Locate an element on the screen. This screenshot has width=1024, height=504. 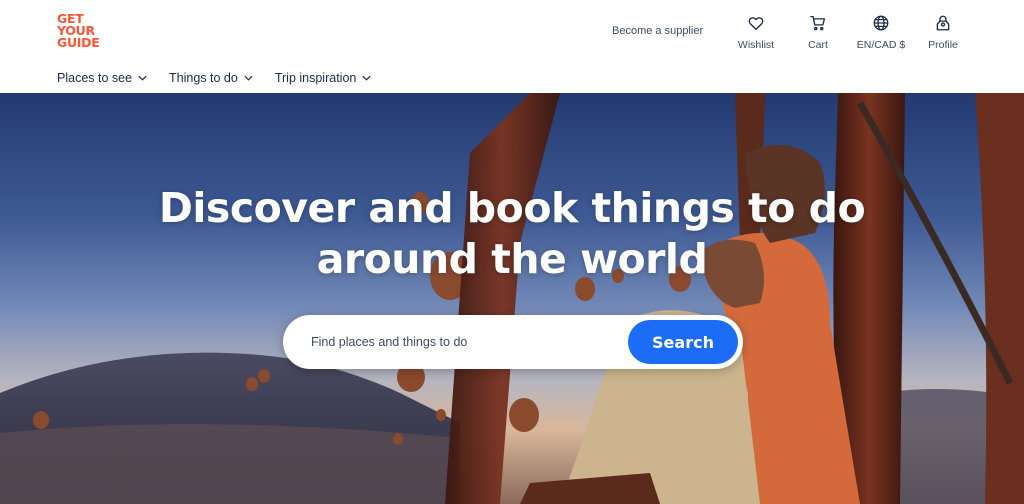
language-currency-label: EN/CAD $ is located at coordinates (881, 45).